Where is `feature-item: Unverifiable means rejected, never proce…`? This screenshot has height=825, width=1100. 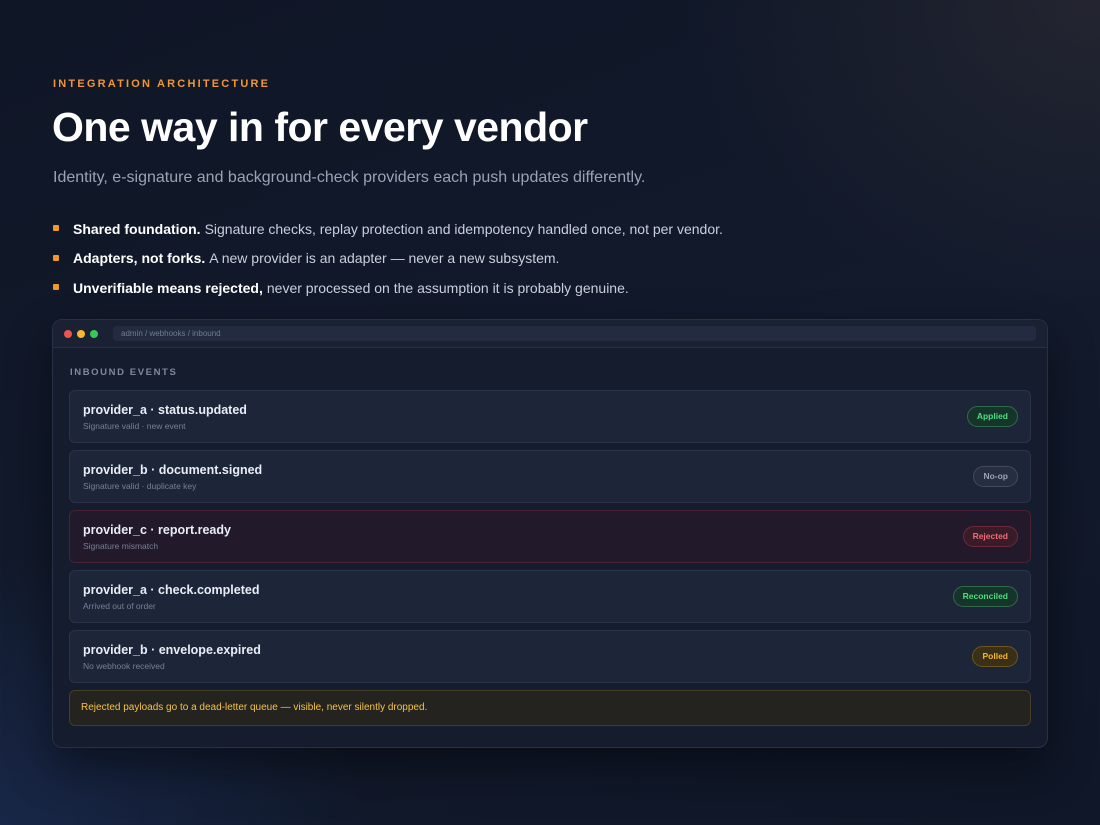
feature-item: Unverifiable means rejected, never proce… is located at coordinates (388, 288).